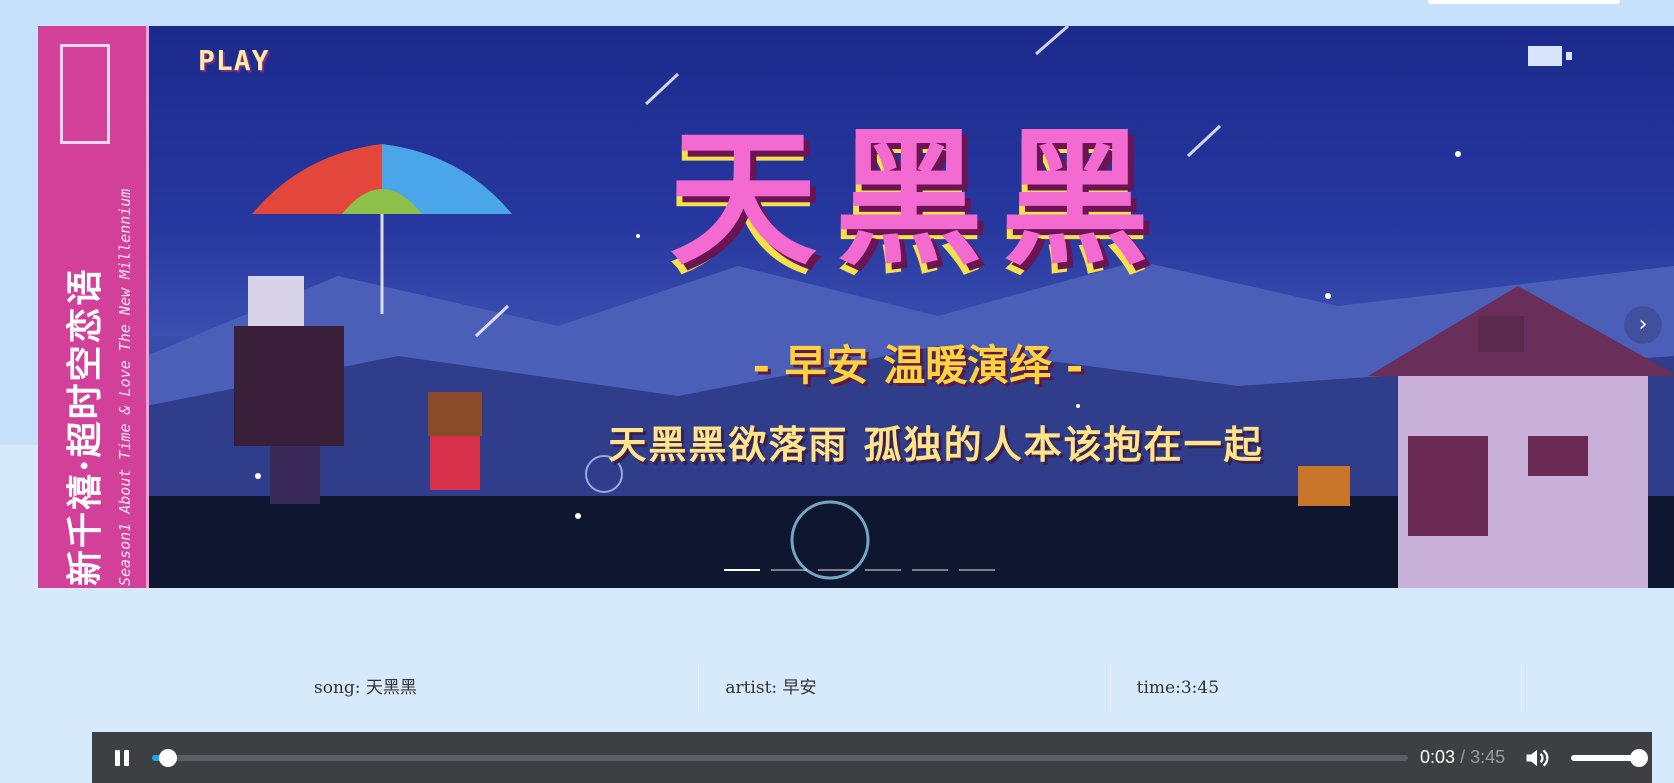 This screenshot has width=1674, height=783. Describe the element at coordinates (1438, 757) in the screenshot. I see `current-time: 0:03` at that location.